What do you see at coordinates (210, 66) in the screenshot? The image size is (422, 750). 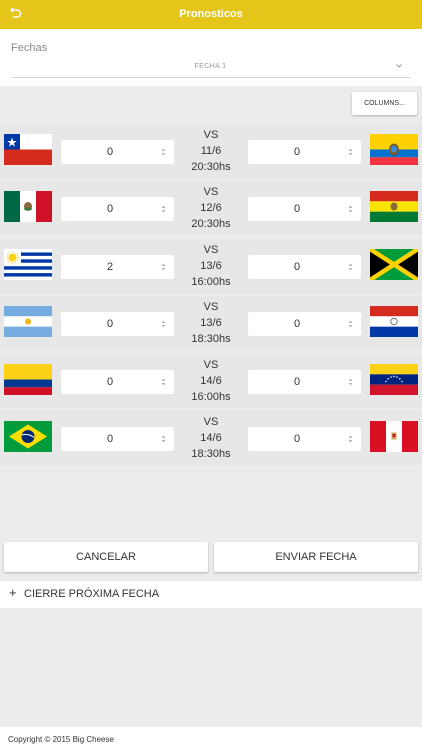 I see `fecha-selected-value: FECHA 1` at bounding box center [210, 66].